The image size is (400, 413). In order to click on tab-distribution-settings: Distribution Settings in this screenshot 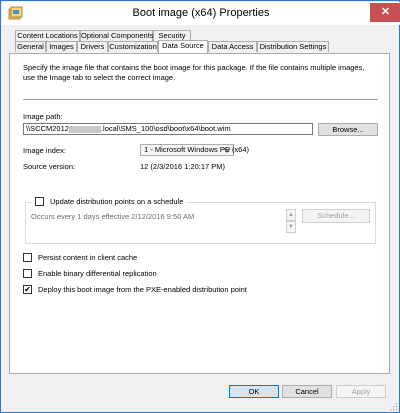, I will do `click(293, 46)`.